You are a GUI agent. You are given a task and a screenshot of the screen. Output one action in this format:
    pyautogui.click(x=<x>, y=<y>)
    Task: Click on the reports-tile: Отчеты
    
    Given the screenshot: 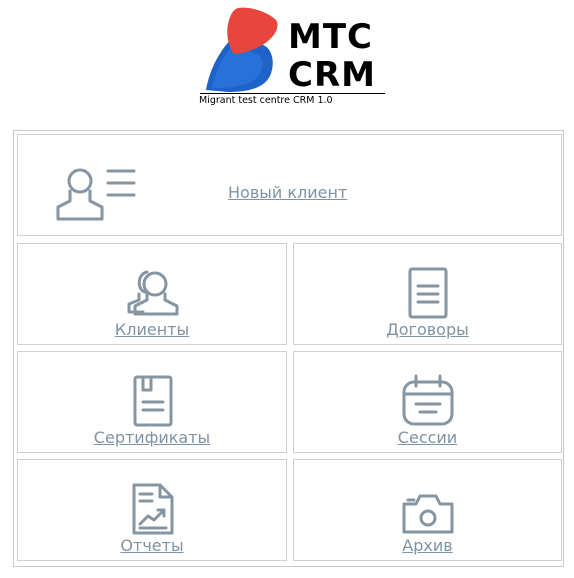 What is the action you would take?
    pyautogui.click(x=152, y=510)
    